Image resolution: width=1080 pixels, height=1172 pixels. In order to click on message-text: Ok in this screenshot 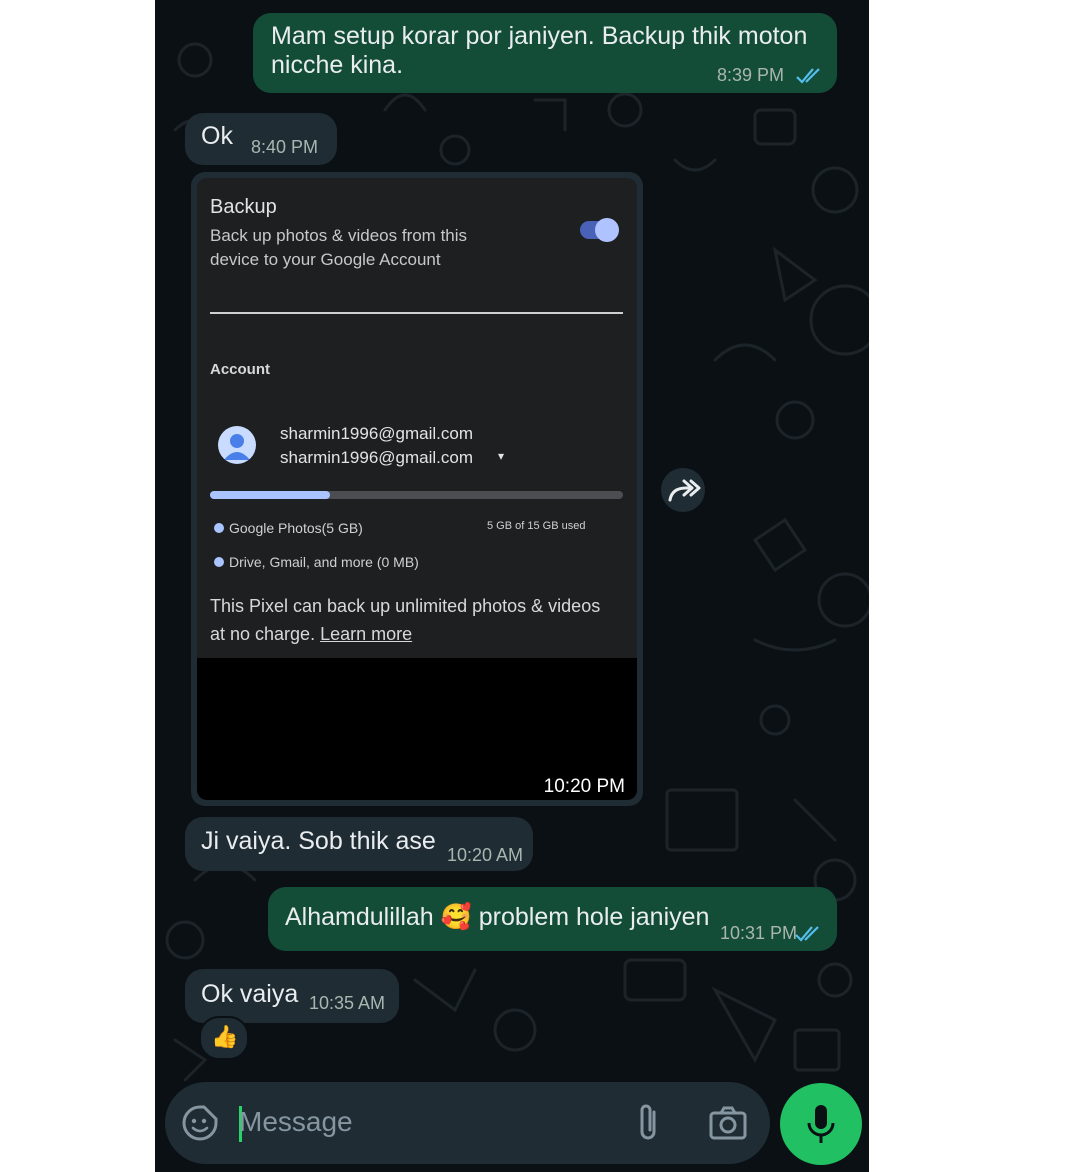, I will do `click(217, 136)`.